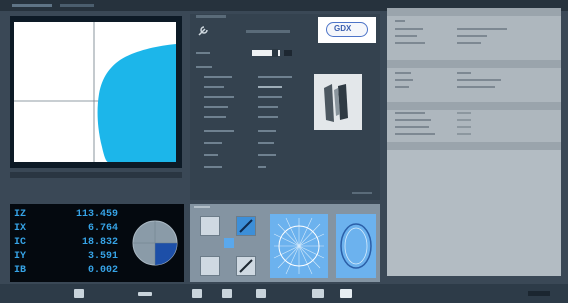  Describe the element at coordinates (266, 53) in the screenshot. I see `value-slider` at that location.